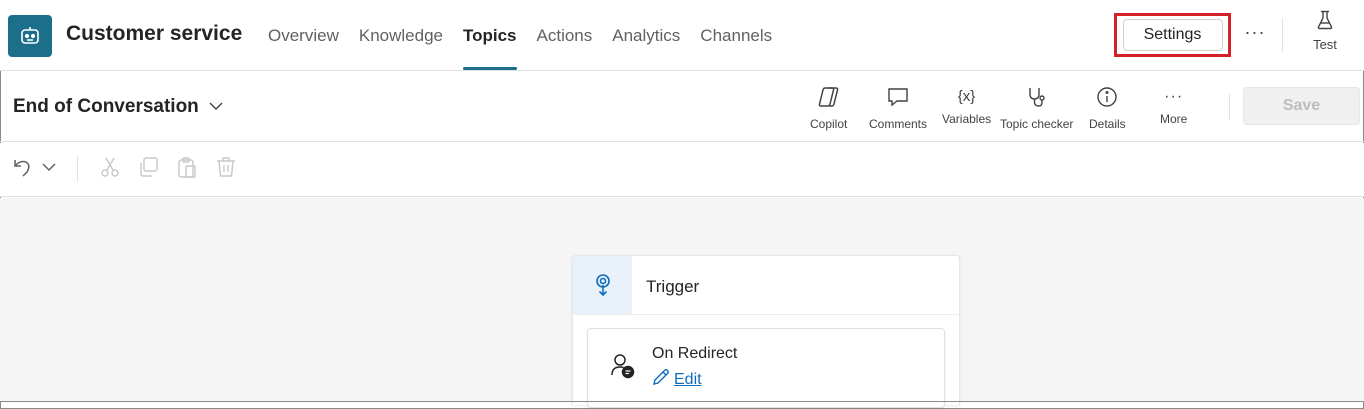  What do you see at coordinates (688, 379) in the screenshot?
I see `edit-link-label: Edit` at bounding box center [688, 379].